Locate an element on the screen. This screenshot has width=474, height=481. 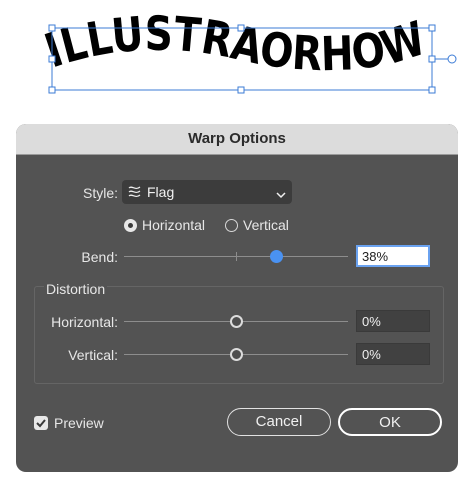
rotate-handle is located at coordinates (452, 59).